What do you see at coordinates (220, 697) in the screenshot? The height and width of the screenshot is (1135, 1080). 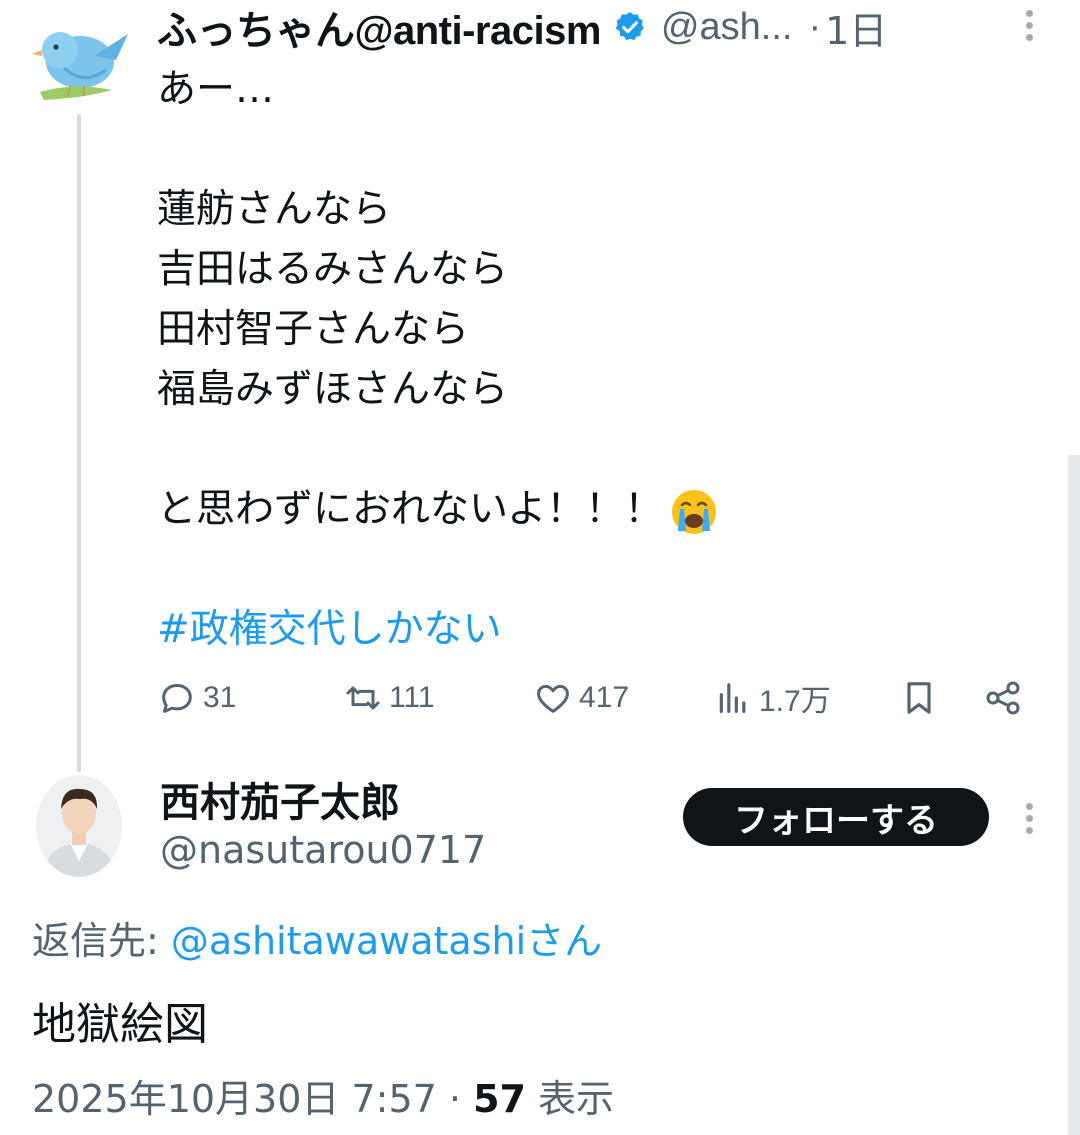 I see `reply-count: 31` at bounding box center [220, 697].